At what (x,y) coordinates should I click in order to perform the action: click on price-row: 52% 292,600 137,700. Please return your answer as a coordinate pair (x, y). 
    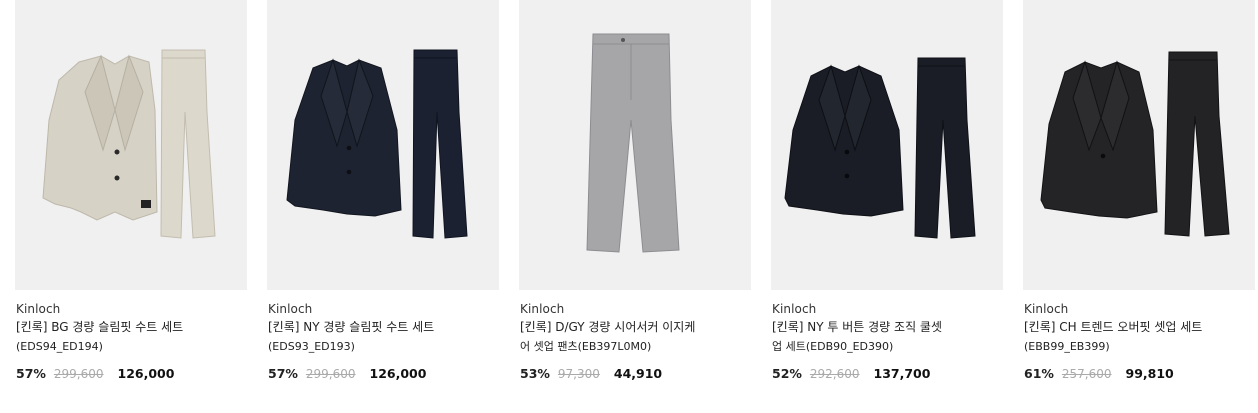
    Looking at the image, I should click on (851, 373).